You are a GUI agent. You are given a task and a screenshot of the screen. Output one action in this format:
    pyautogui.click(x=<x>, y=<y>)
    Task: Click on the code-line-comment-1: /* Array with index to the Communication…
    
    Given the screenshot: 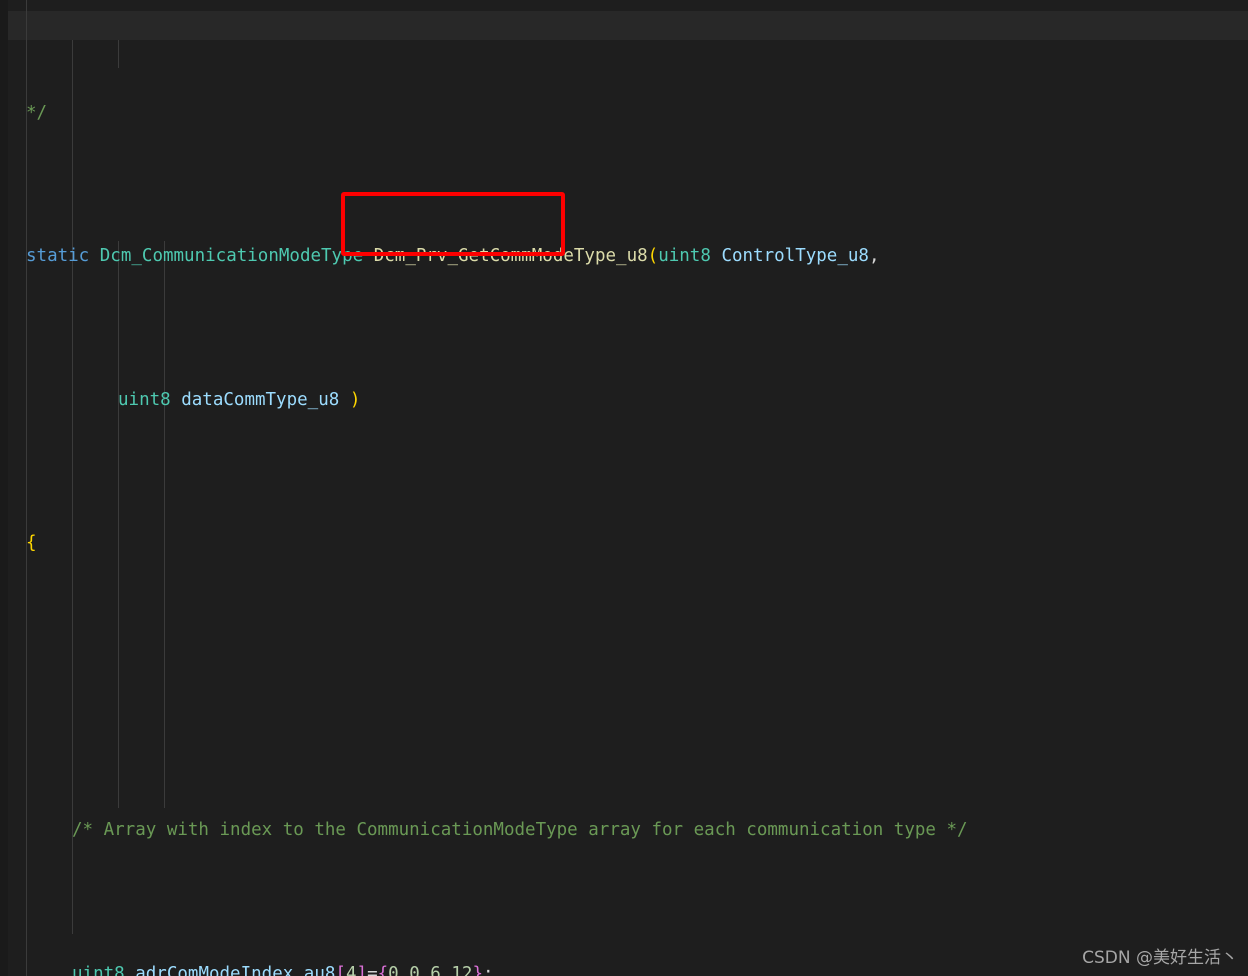 What is the action you would take?
    pyautogui.click(x=624, y=830)
    